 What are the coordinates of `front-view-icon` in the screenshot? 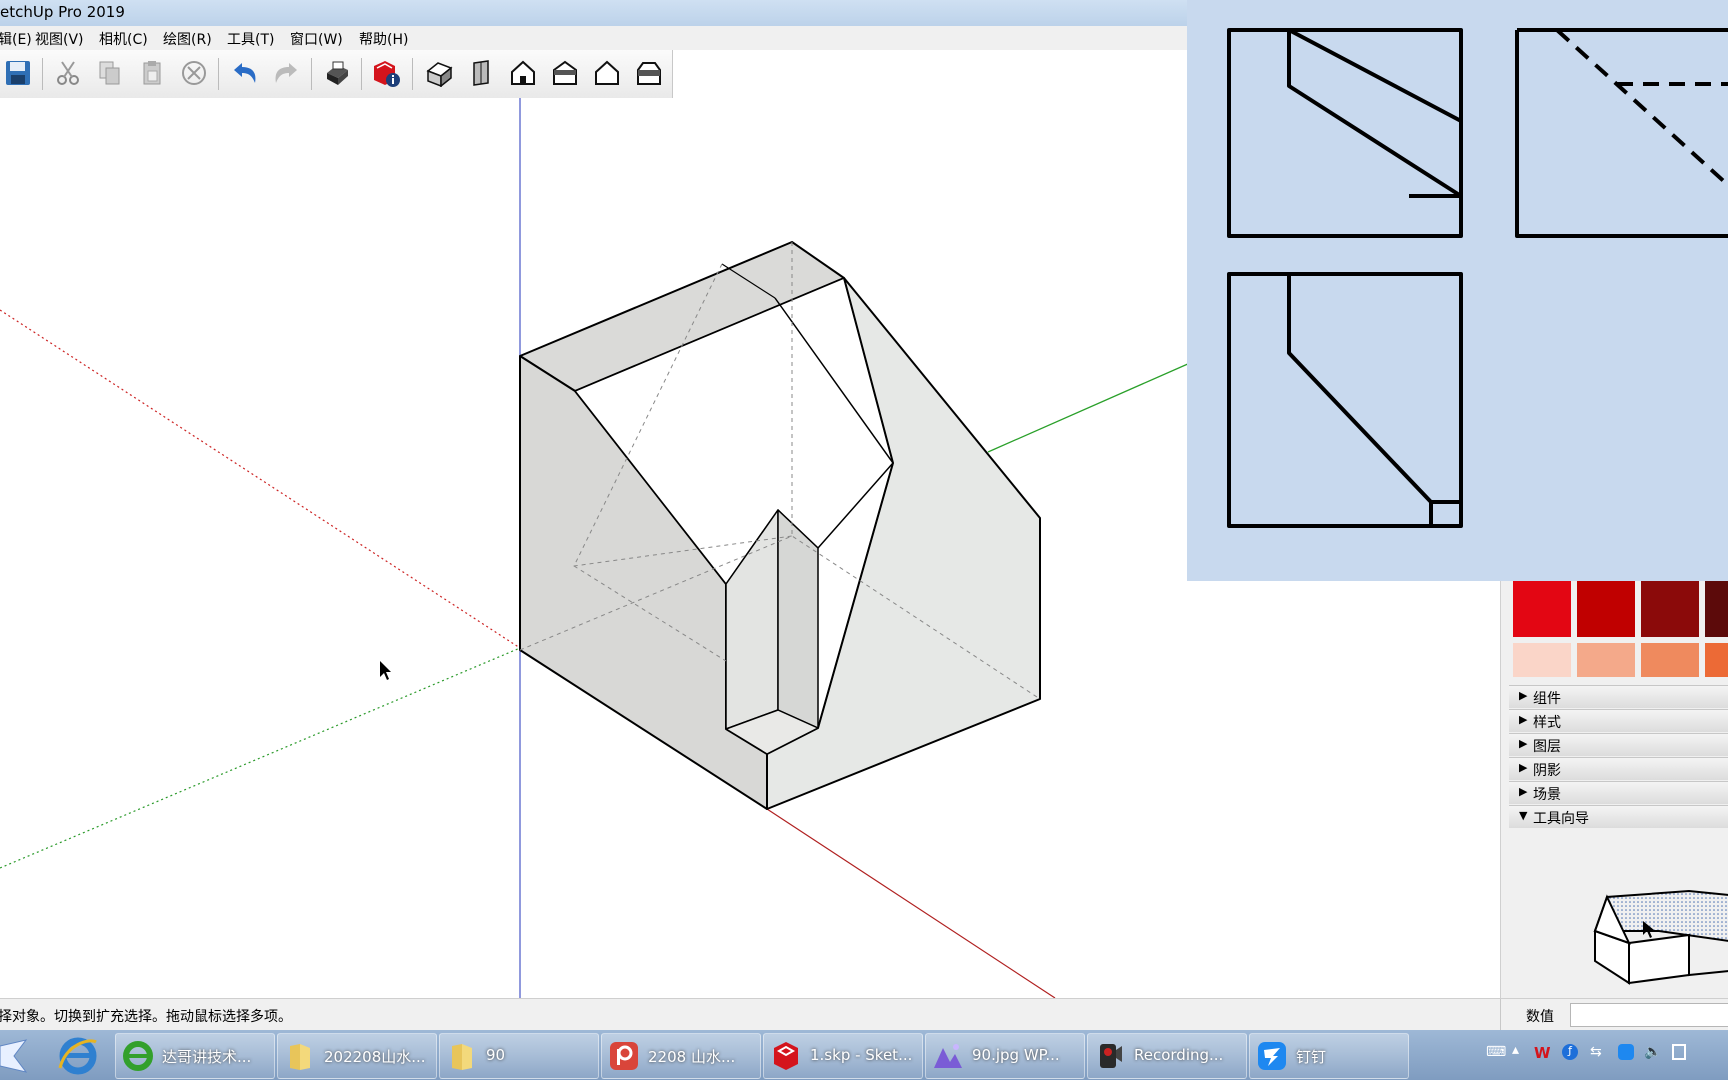 It's located at (523, 72).